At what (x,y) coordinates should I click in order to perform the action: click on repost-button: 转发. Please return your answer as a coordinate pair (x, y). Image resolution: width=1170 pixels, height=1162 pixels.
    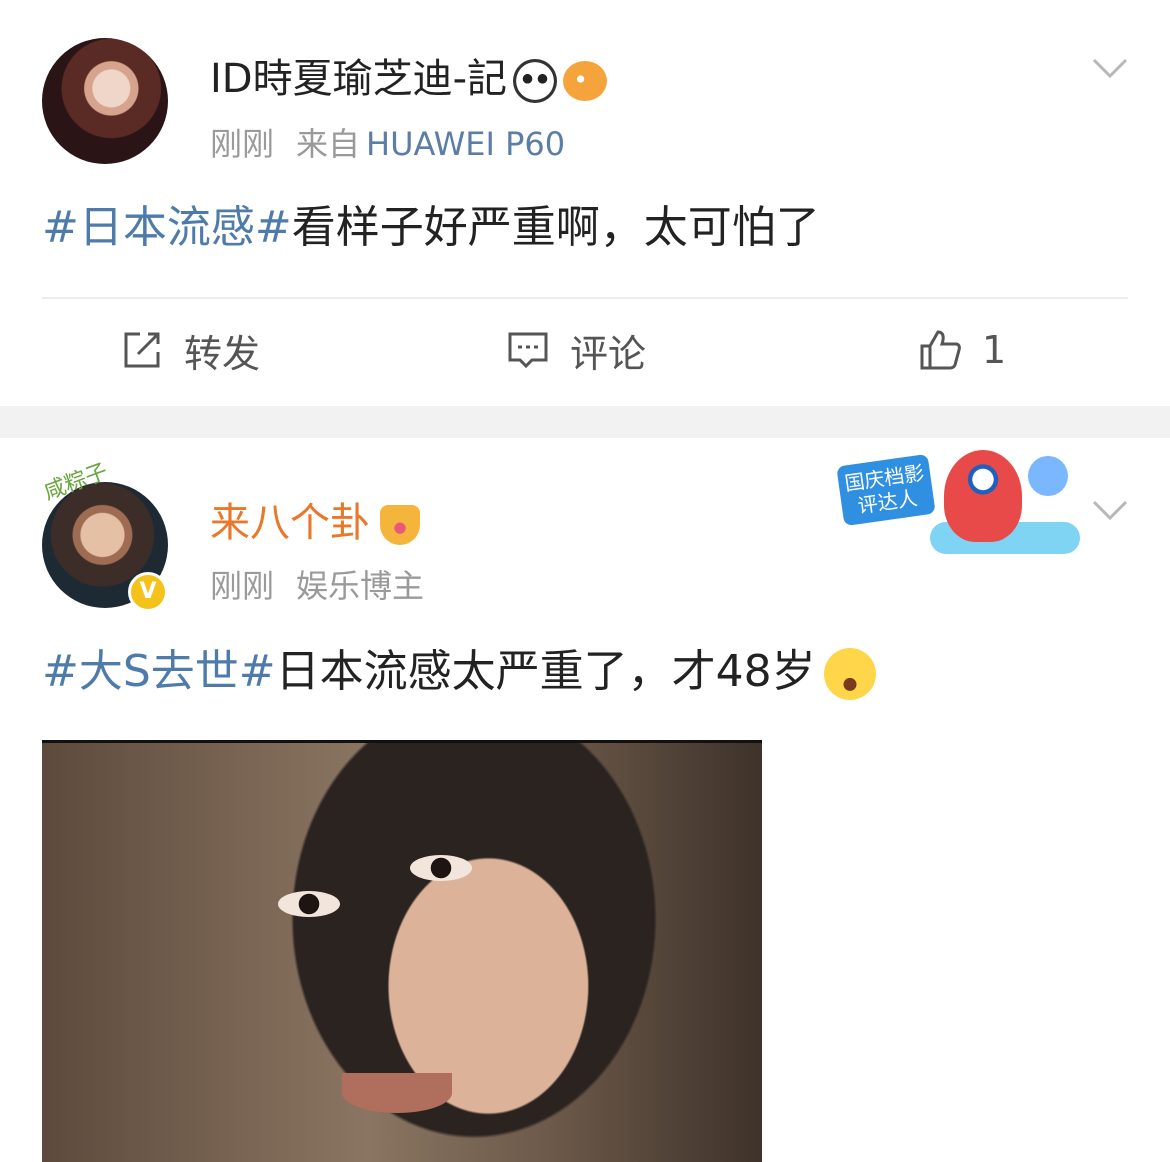
    Looking at the image, I should click on (190, 350).